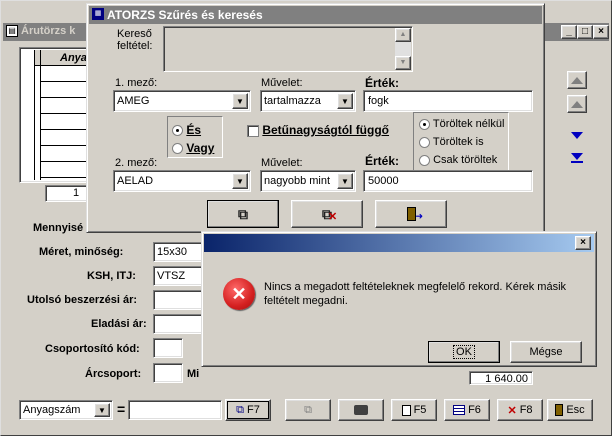 This screenshot has height=436, width=612. What do you see at coordinates (382, 83) in the screenshot?
I see `value1-label: Érték:` at bounding box center [382, 83].